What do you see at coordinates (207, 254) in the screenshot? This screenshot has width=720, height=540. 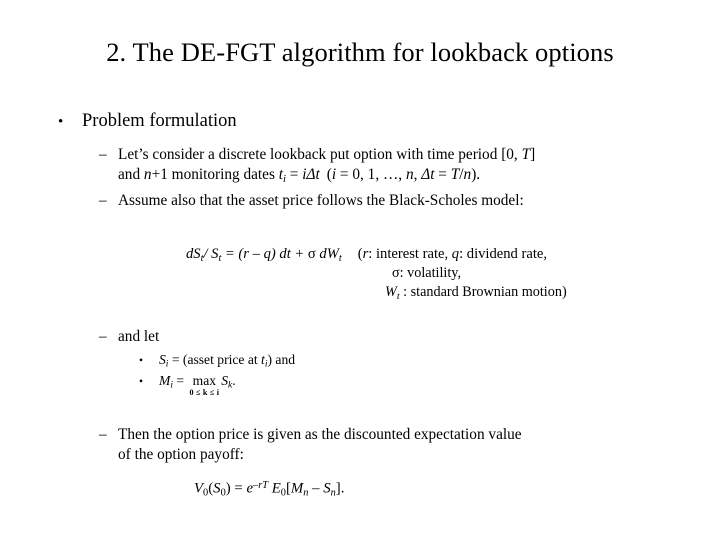 I see `text-run: /` at bounding box center [207, 254].